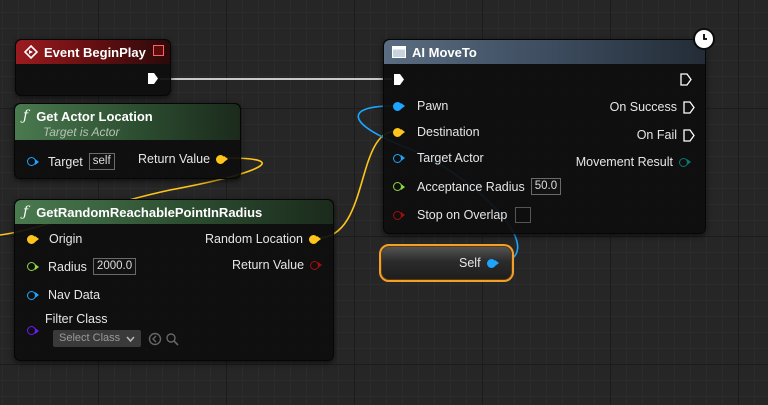  Describe the element at coordinates (446, 263) in the screenshot. I see `self-node: Self` at that location.